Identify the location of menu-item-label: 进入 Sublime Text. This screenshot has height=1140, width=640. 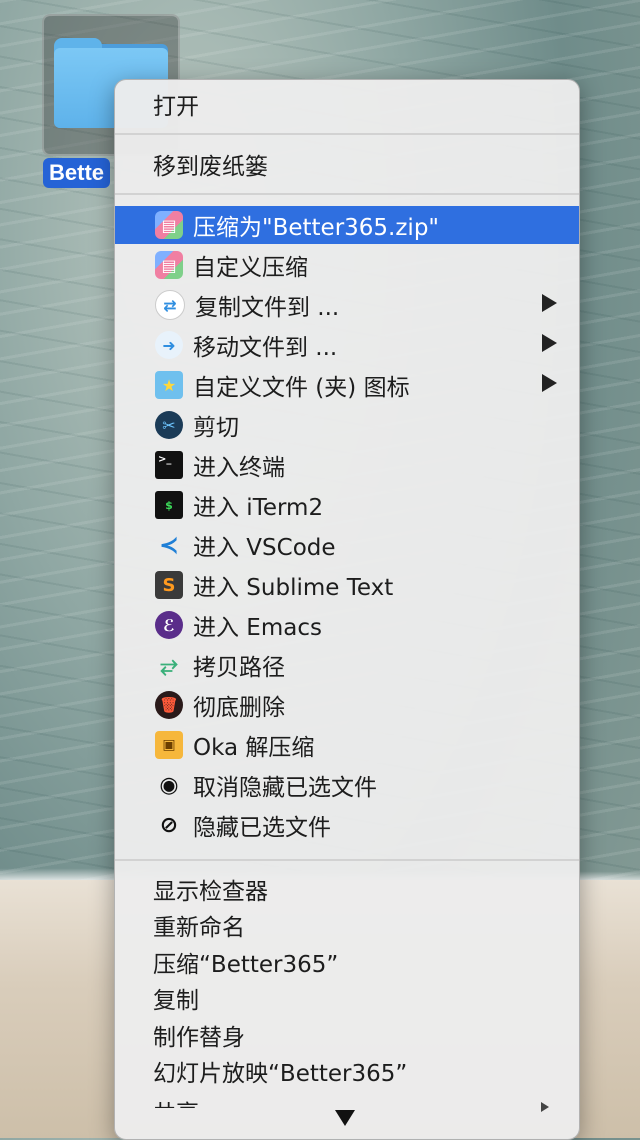
(293, 588).